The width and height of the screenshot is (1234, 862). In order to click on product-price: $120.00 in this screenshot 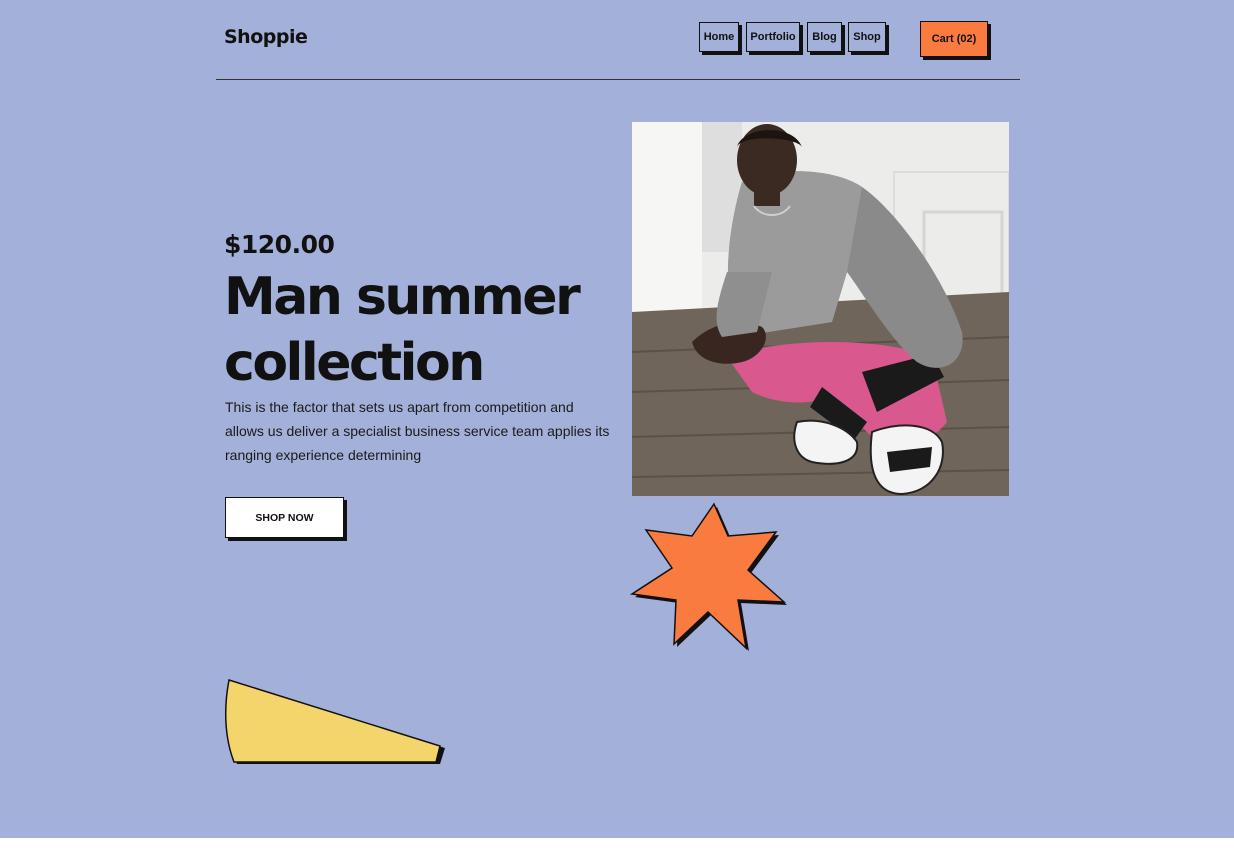, I will do `click(279, 244)`.